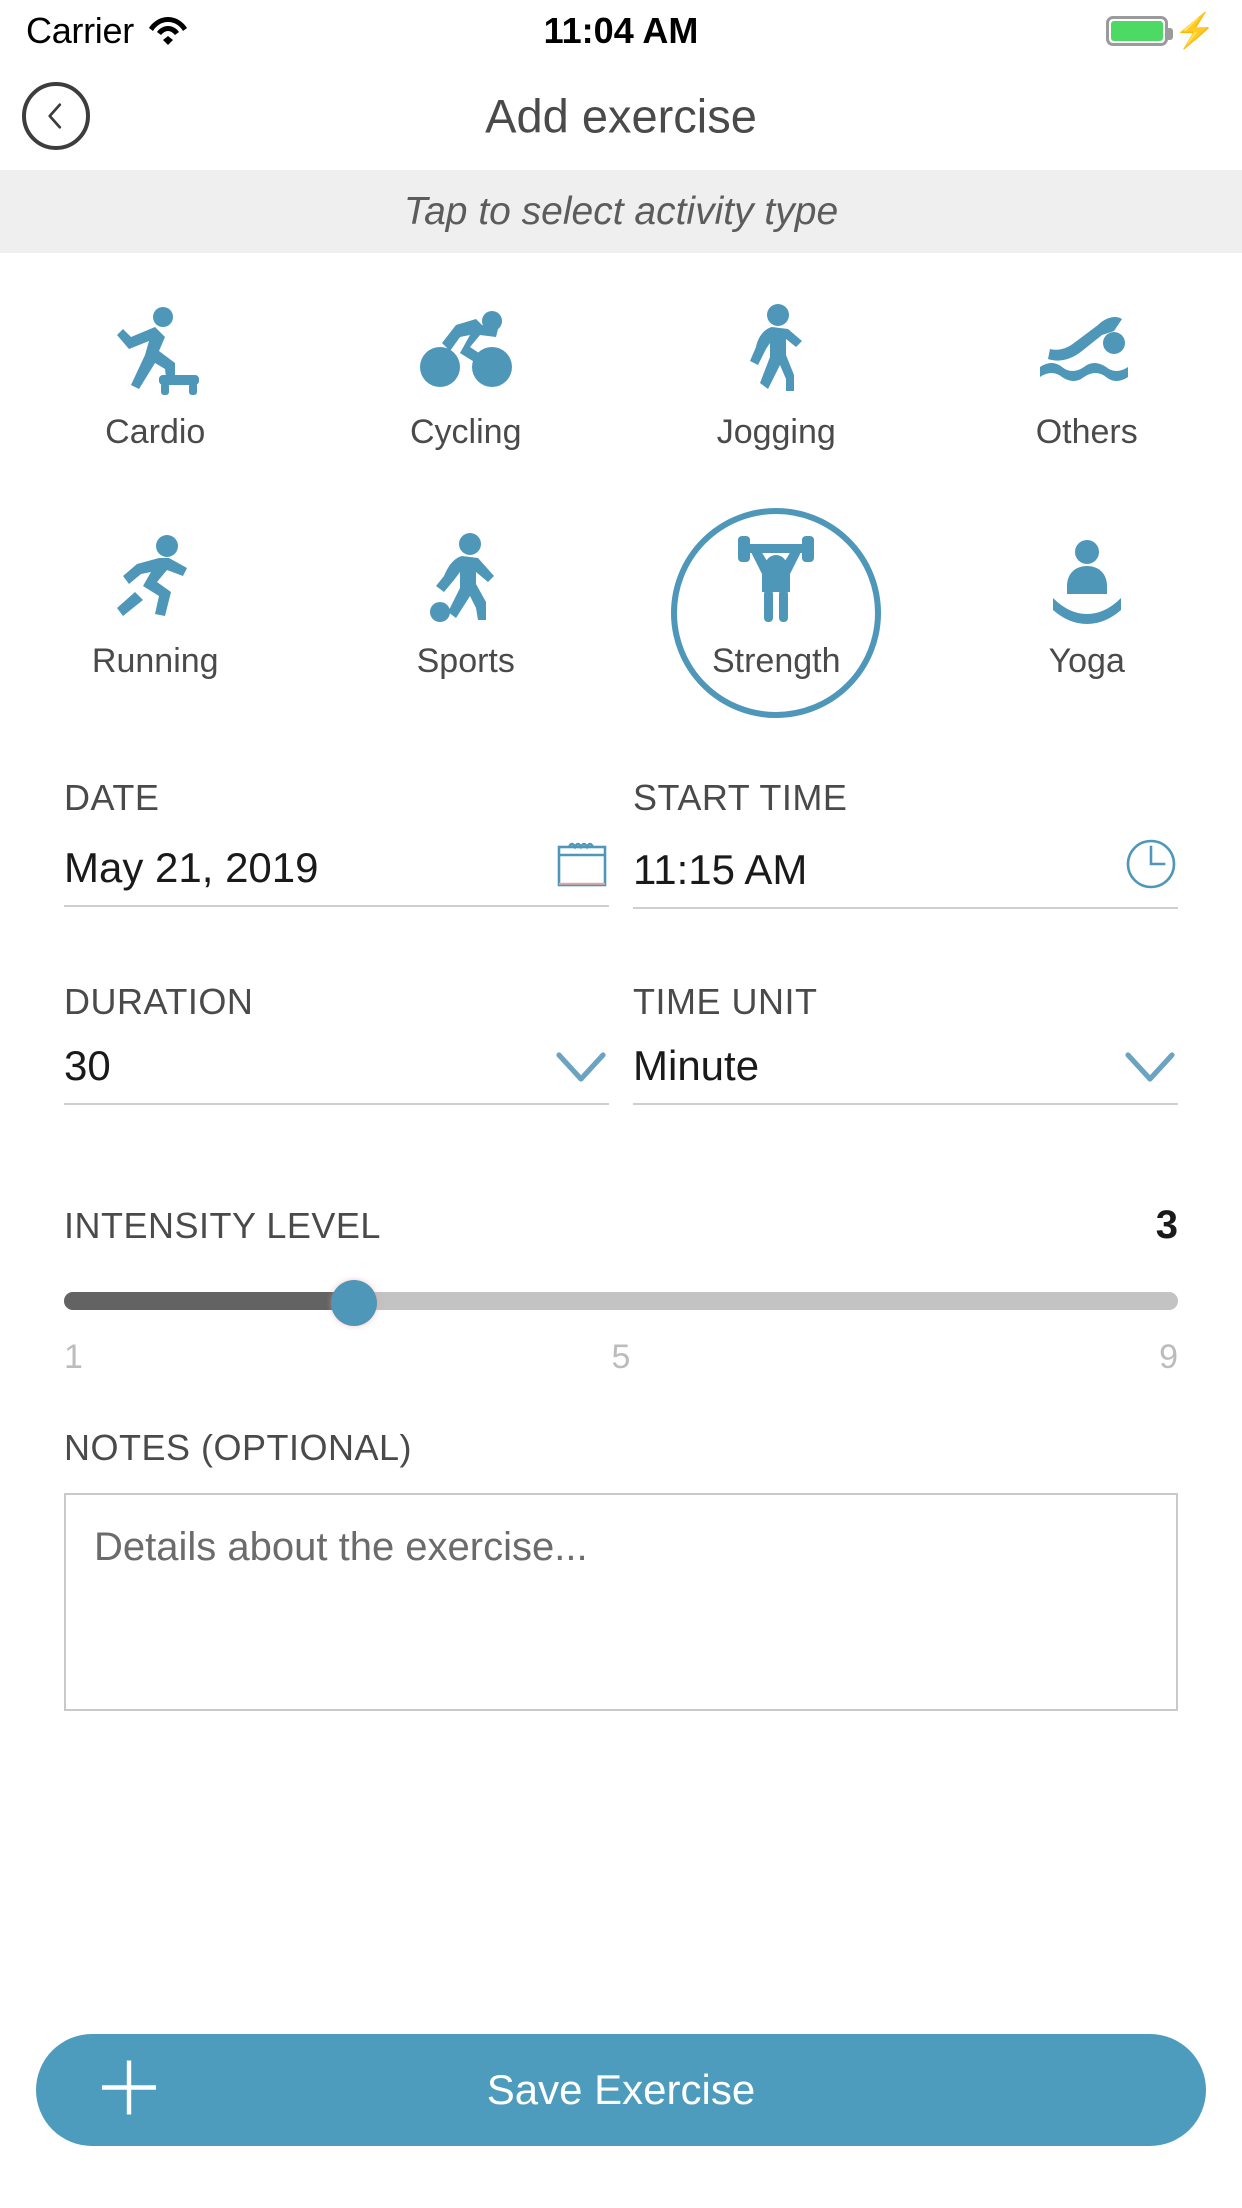 Image resolution: width=1242 pixels, height=2208 pixels. I want to click on activity-hint-banner: Tap to select activity type, so click(621, 211).